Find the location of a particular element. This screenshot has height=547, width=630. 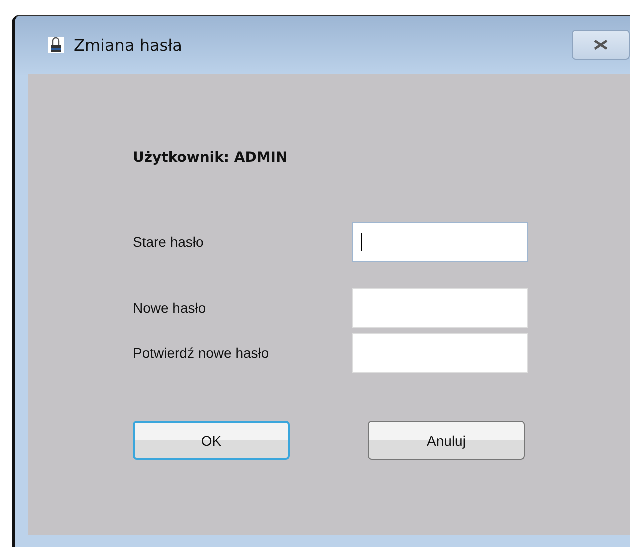

user-label: Użytkownik: ADMIN is located at coordinates (211, 158).